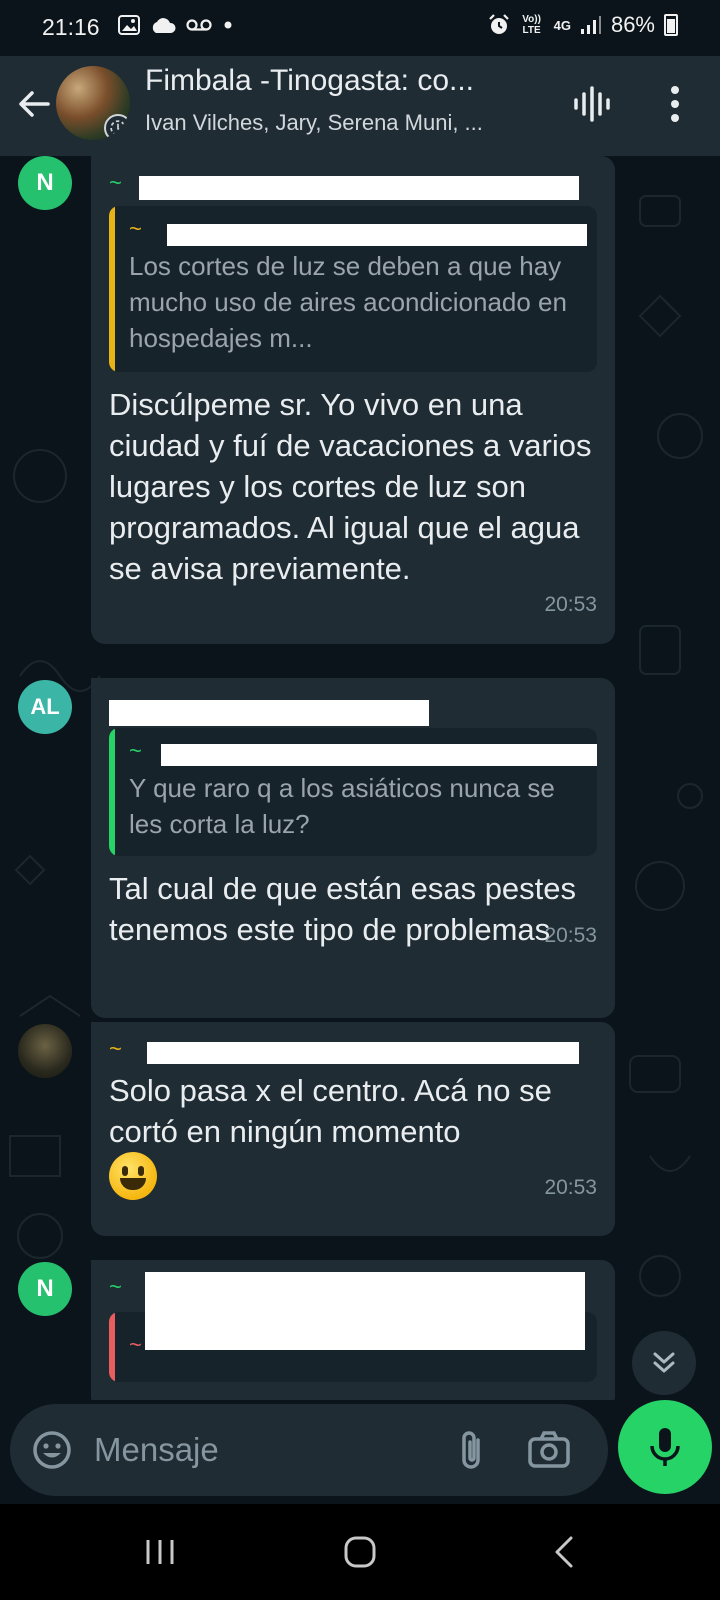  I want to click on volte-indicator: Vo)) LTE, so click(531, 25).